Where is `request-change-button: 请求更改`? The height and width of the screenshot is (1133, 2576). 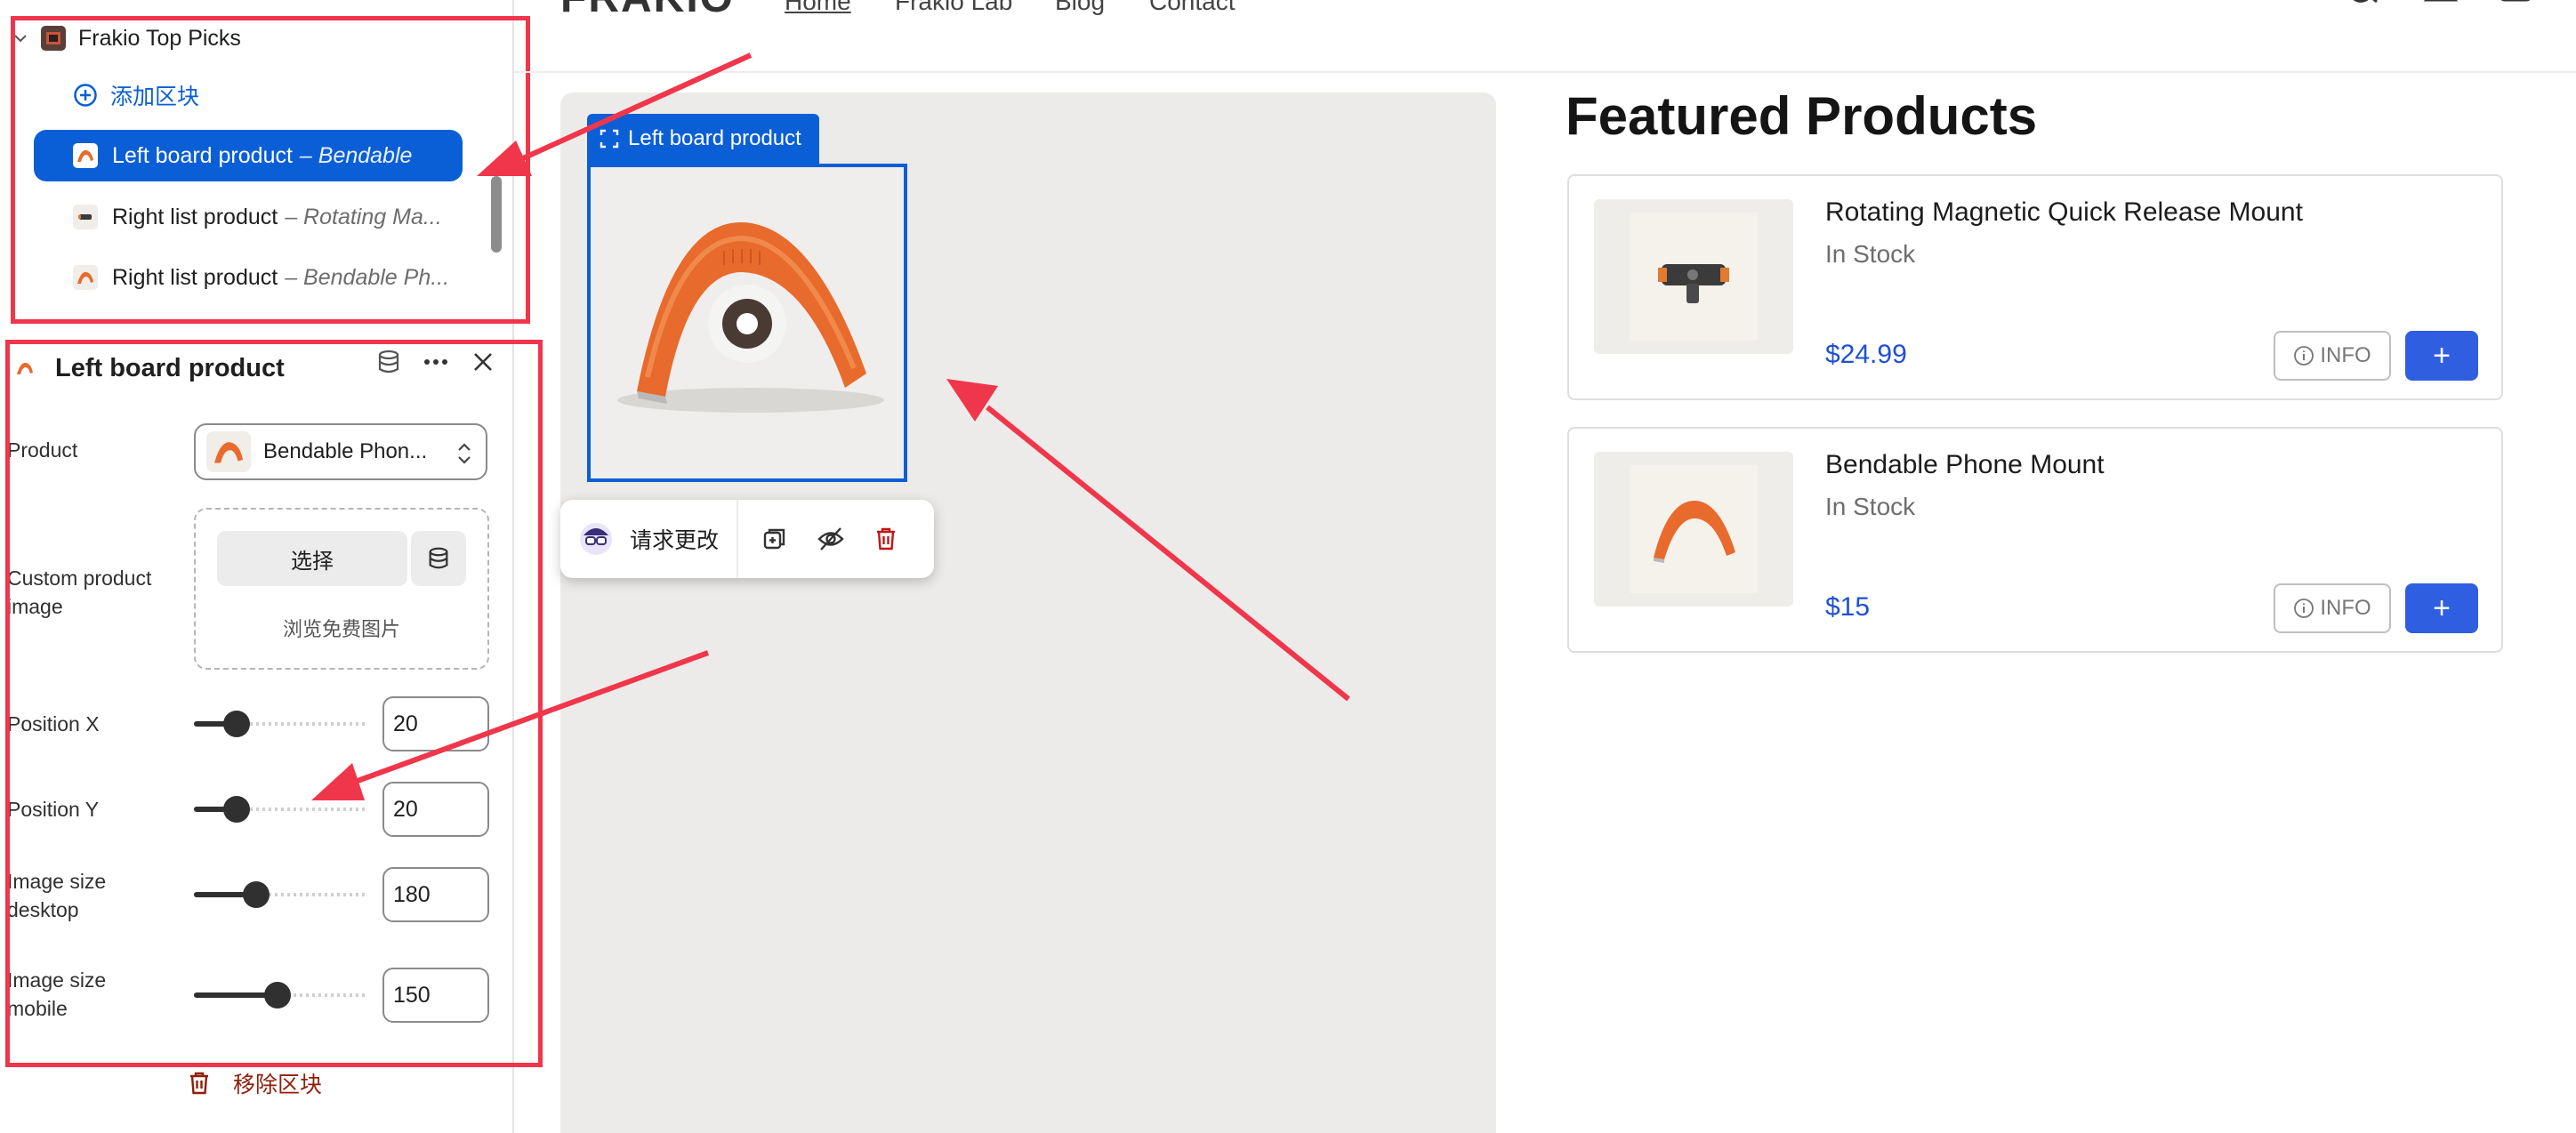
request-change-button: 请求更改 is located at coordinates (649, 539).